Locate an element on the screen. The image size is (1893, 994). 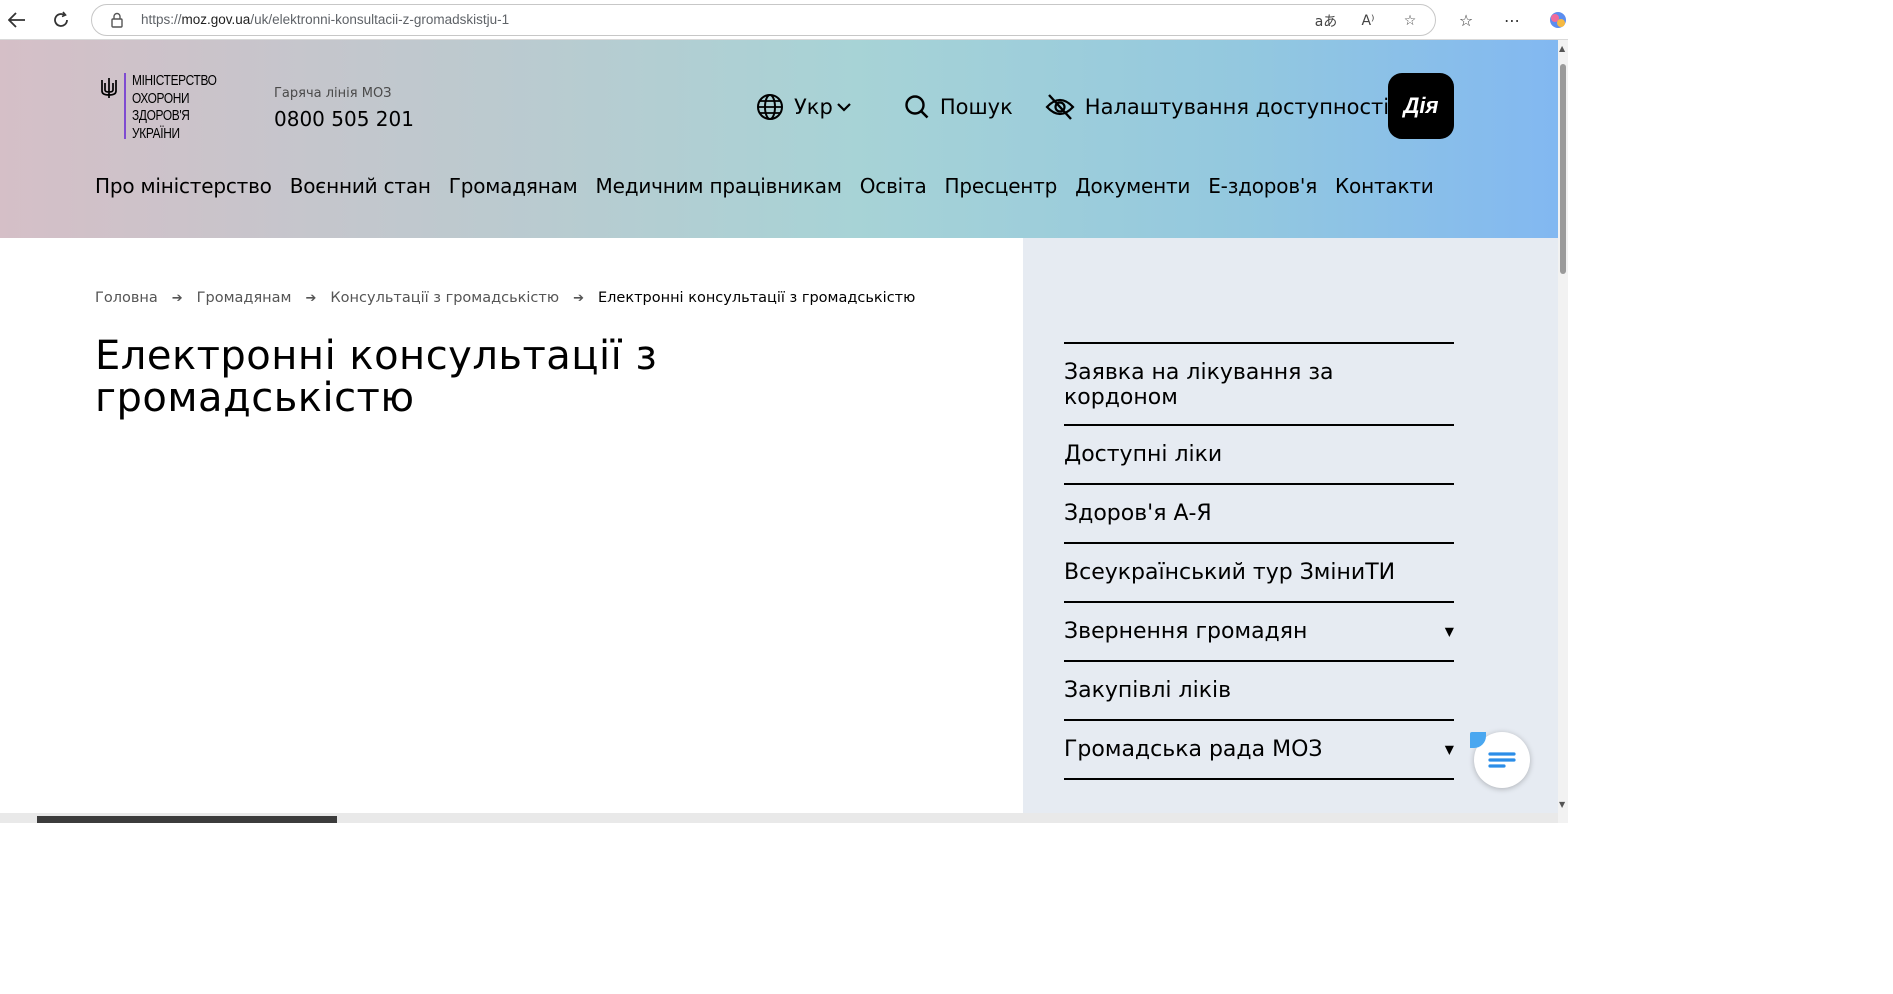
sidebar-item-zminyty-tour: Всеукраїнський тур ЗміниТИ is located at coordinates (1259, 571).